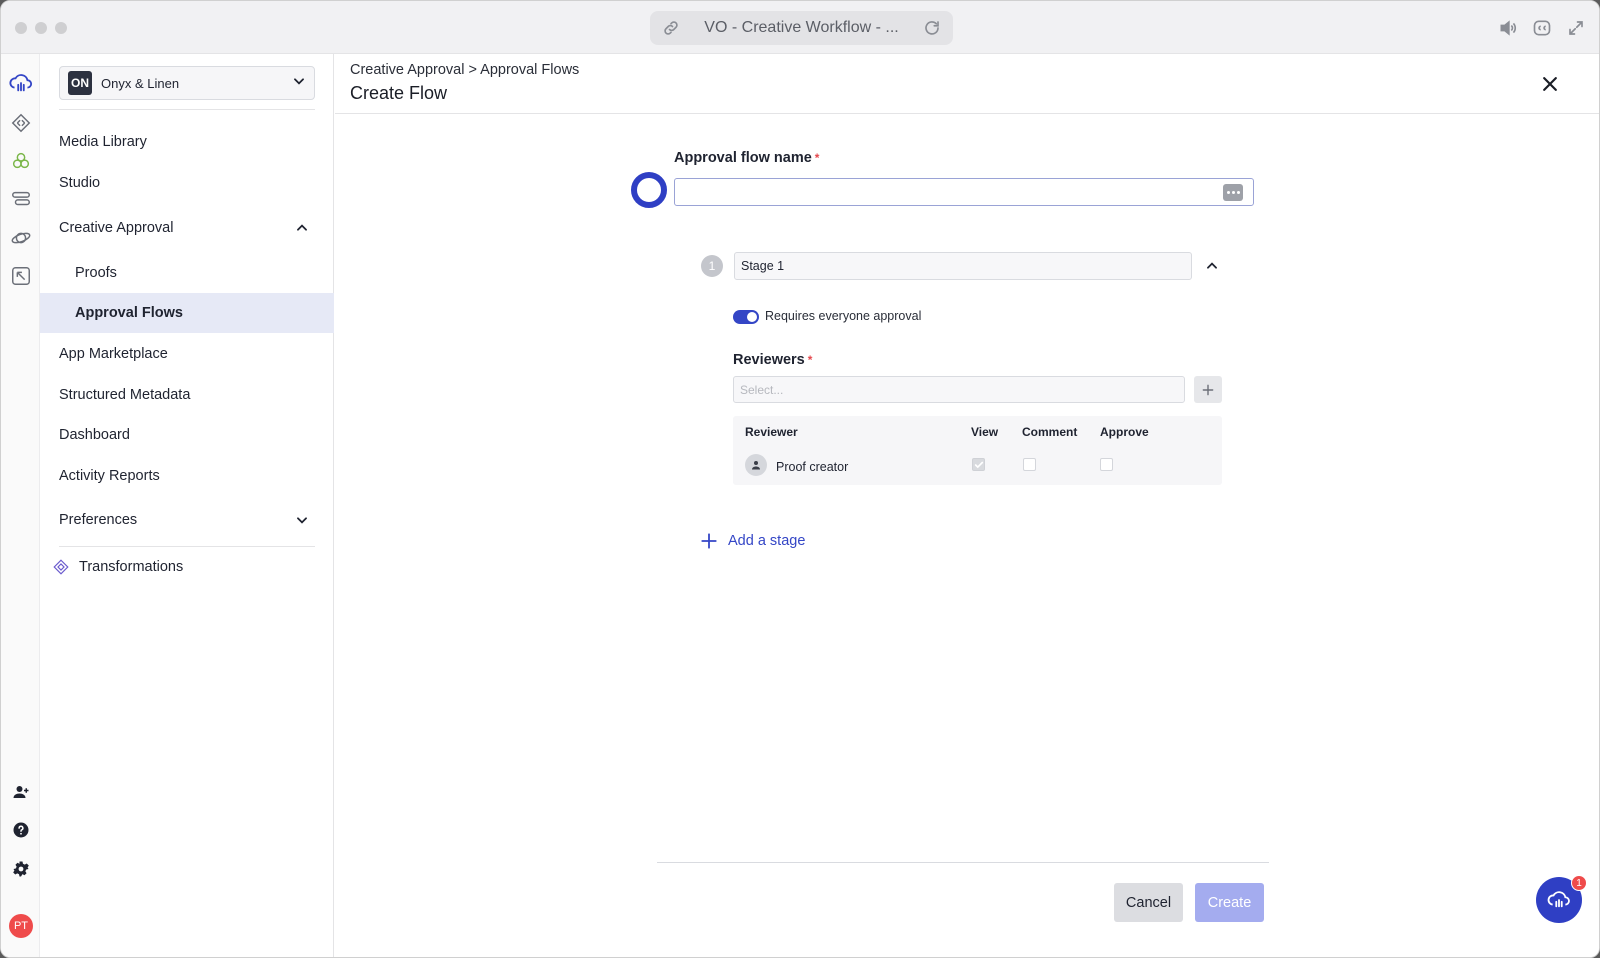  What do you see at coordinates (21, 276) in the screenshot?
I see `arrow-pointer-icon` at bounding box center [21, 276].